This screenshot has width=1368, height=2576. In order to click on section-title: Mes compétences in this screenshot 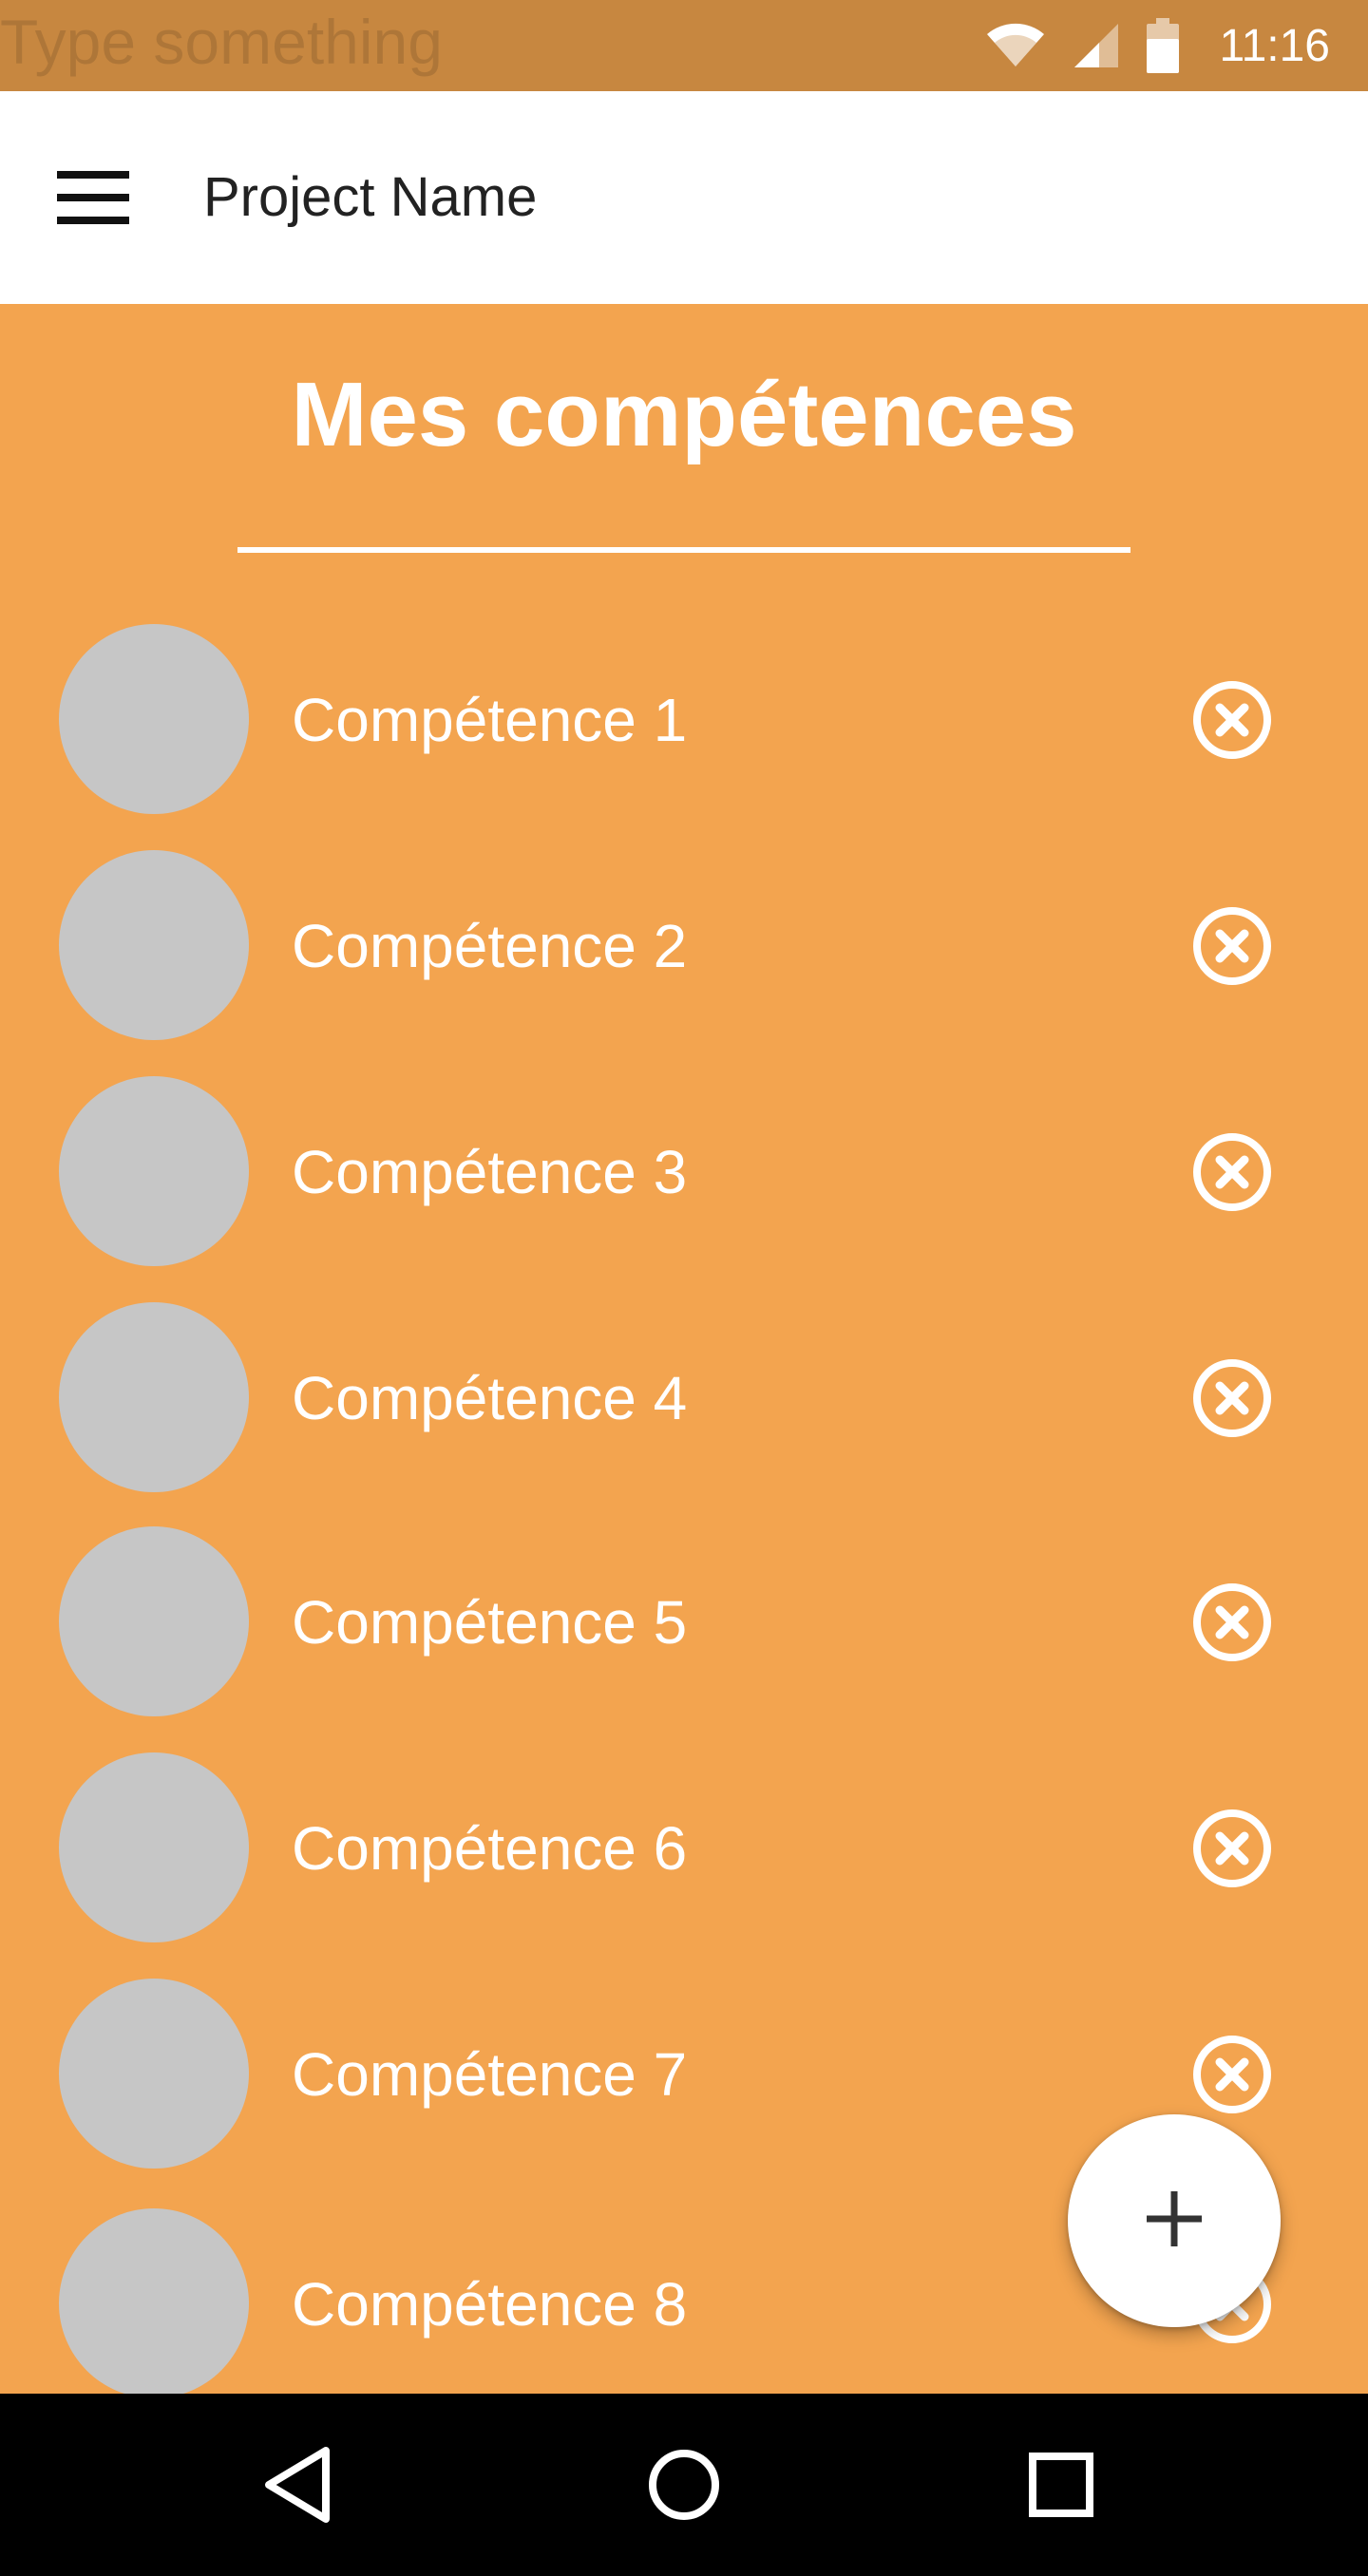, I will do `click(684, 414)`.